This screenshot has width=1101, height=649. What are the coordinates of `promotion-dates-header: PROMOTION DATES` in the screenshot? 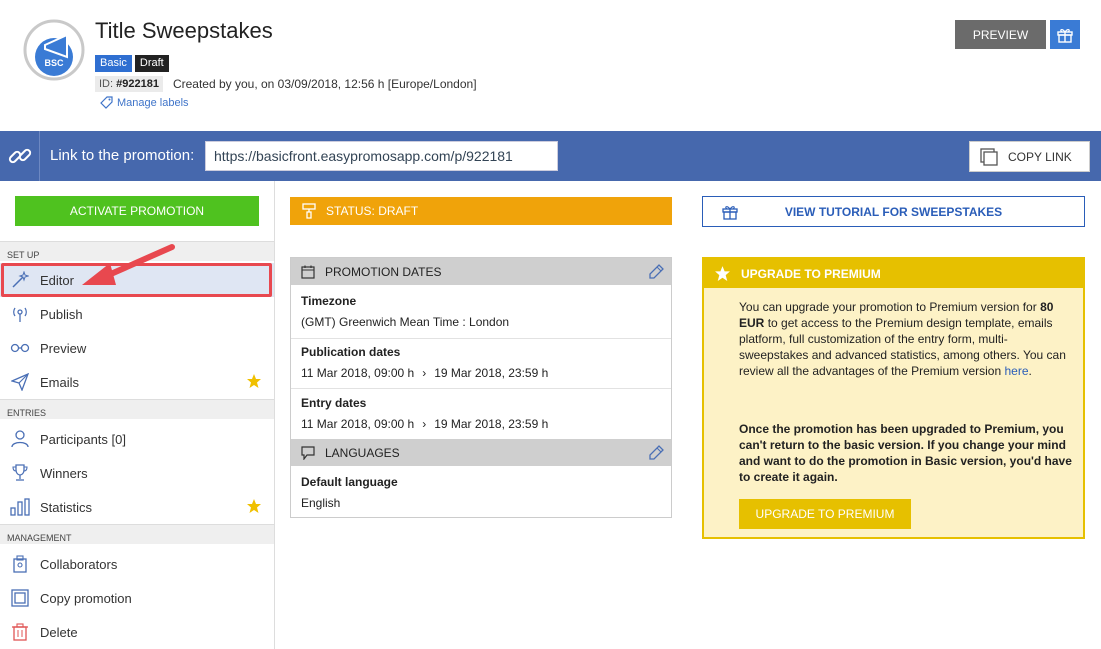 It's located at (481, 271).